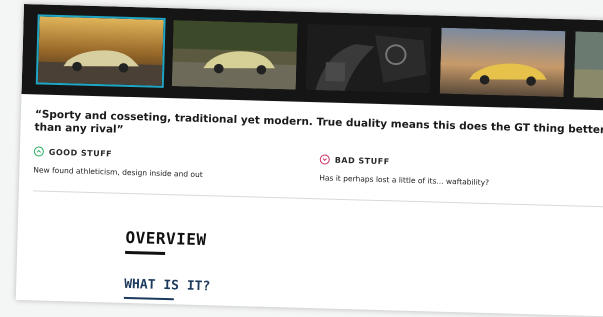 This screenshot has height=317, width=603. I want to click on overview-heading: OVERVIEW, so click(166, 238).